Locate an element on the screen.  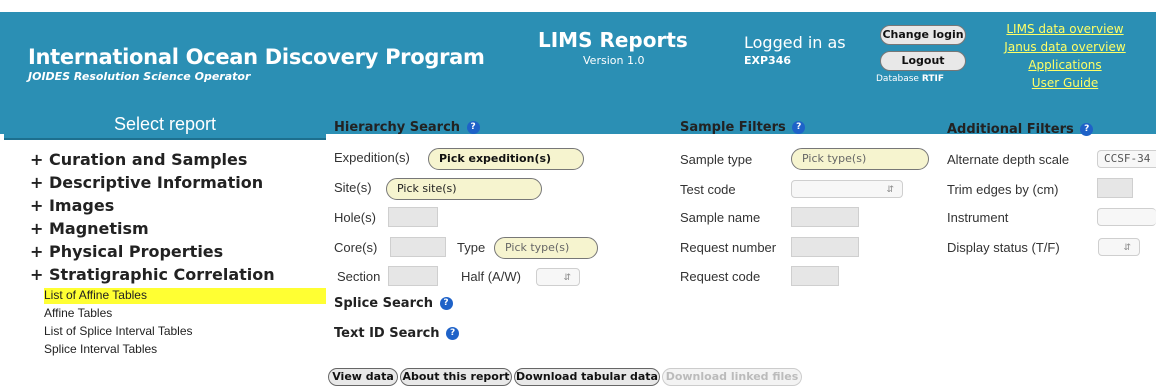
hierarchy-search-label: Hierarchy Search is located at coordinates (397, 127).